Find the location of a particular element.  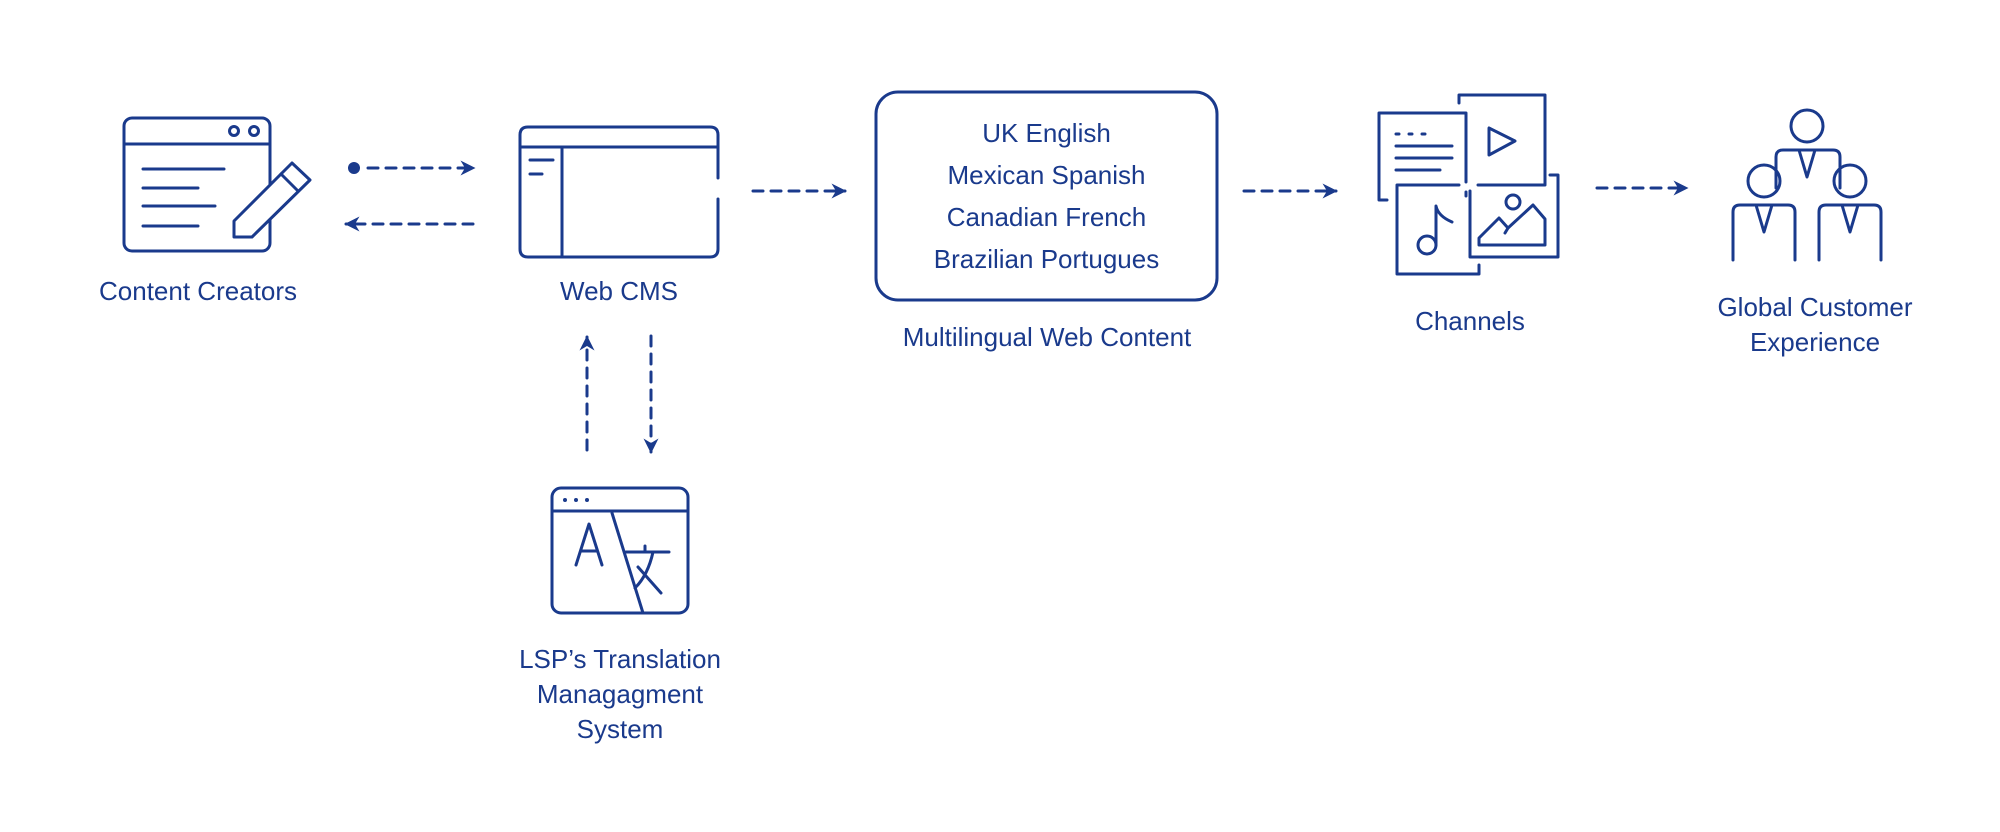

label-line: Experience is located at coordinates (1815, 342).